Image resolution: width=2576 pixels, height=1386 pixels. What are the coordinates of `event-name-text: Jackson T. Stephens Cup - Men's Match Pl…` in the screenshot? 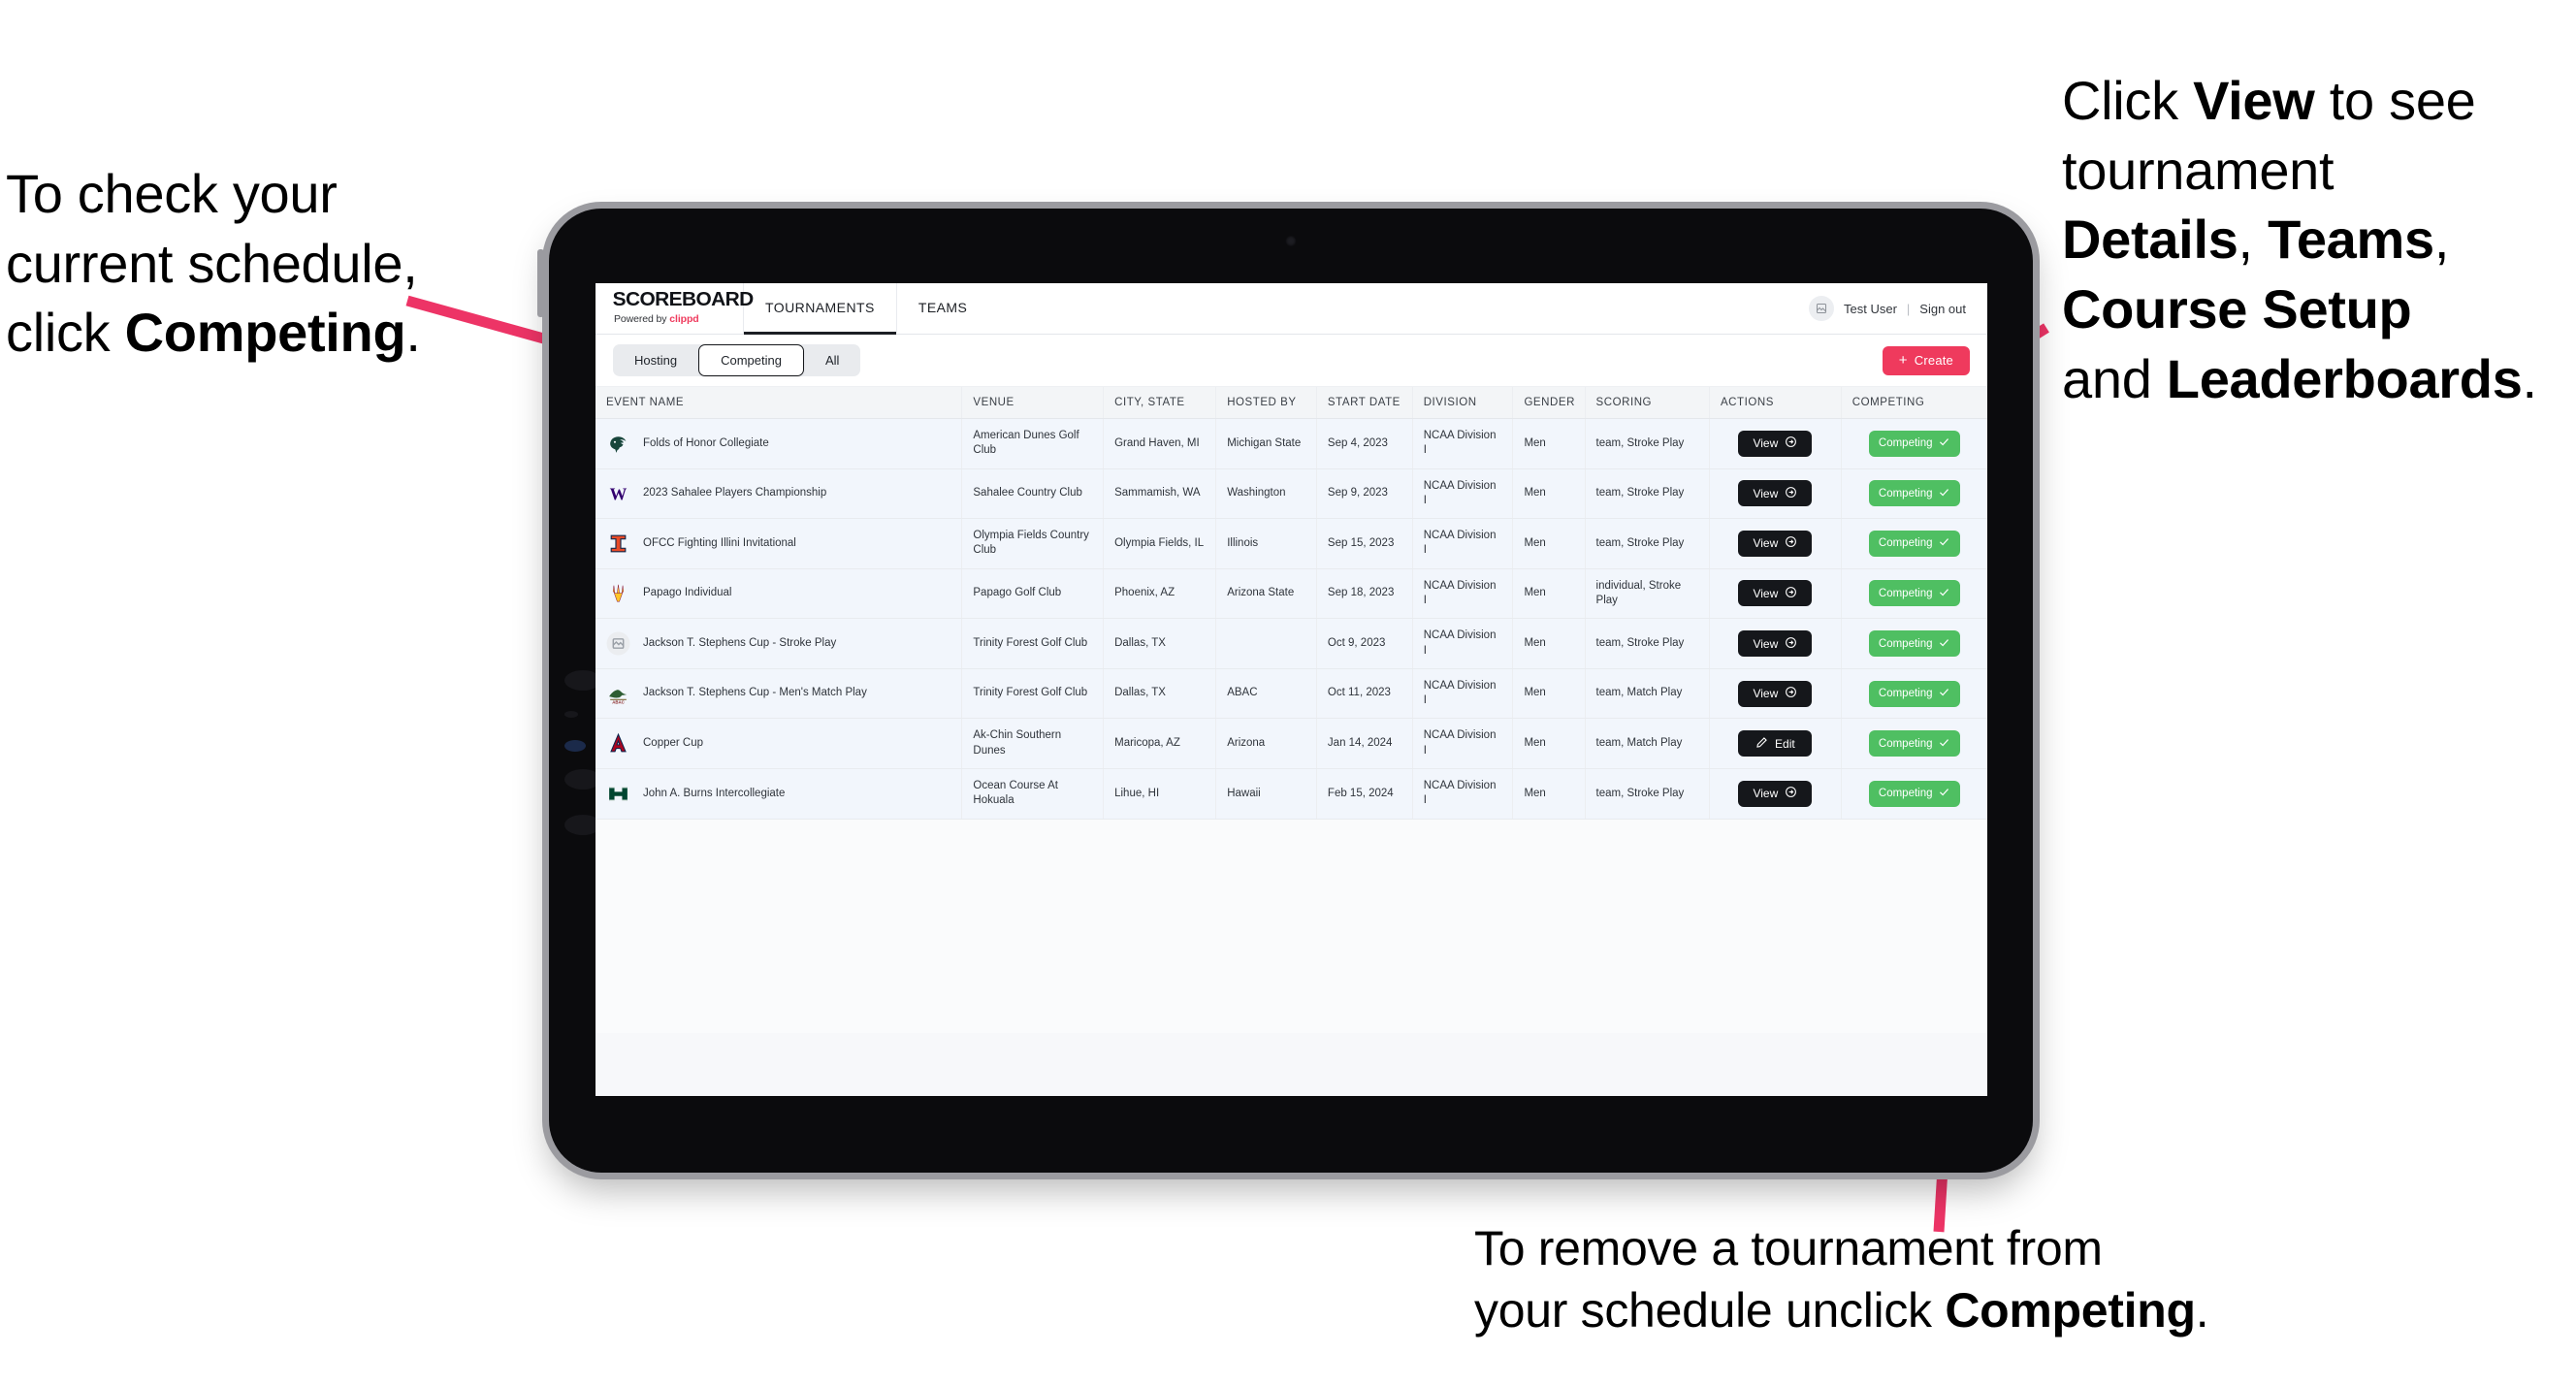 It's located at (755, 693).